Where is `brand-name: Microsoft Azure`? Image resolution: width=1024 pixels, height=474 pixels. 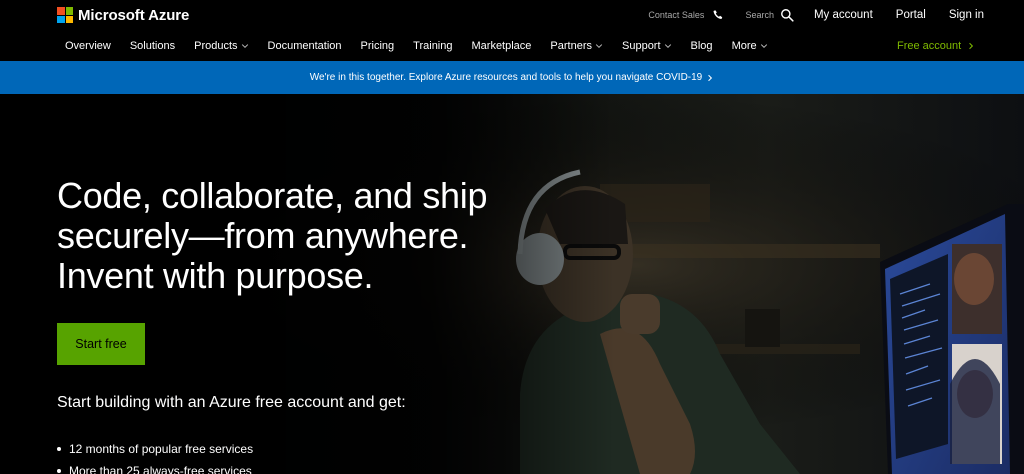 brand-name: Microsoft Azure is located at coordinates (134, 15).